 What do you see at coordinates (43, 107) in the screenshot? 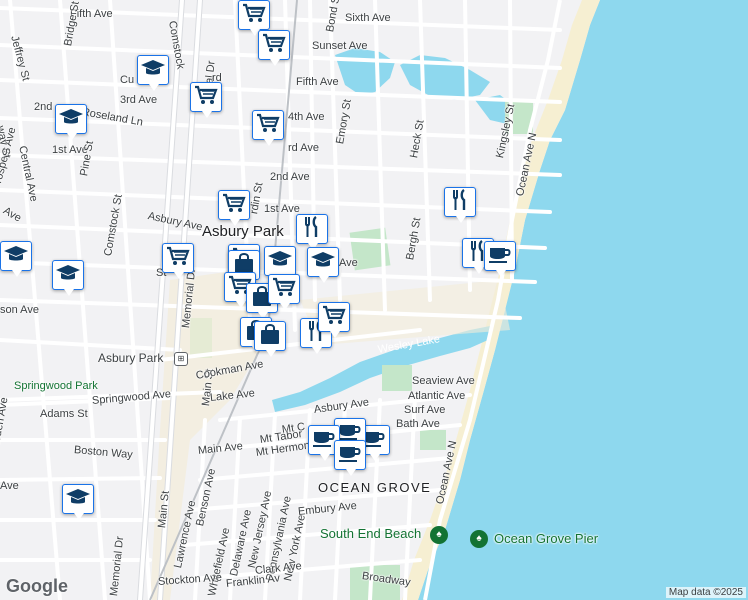
I see `street-label: 2nd` at bounding box center [43, 107].